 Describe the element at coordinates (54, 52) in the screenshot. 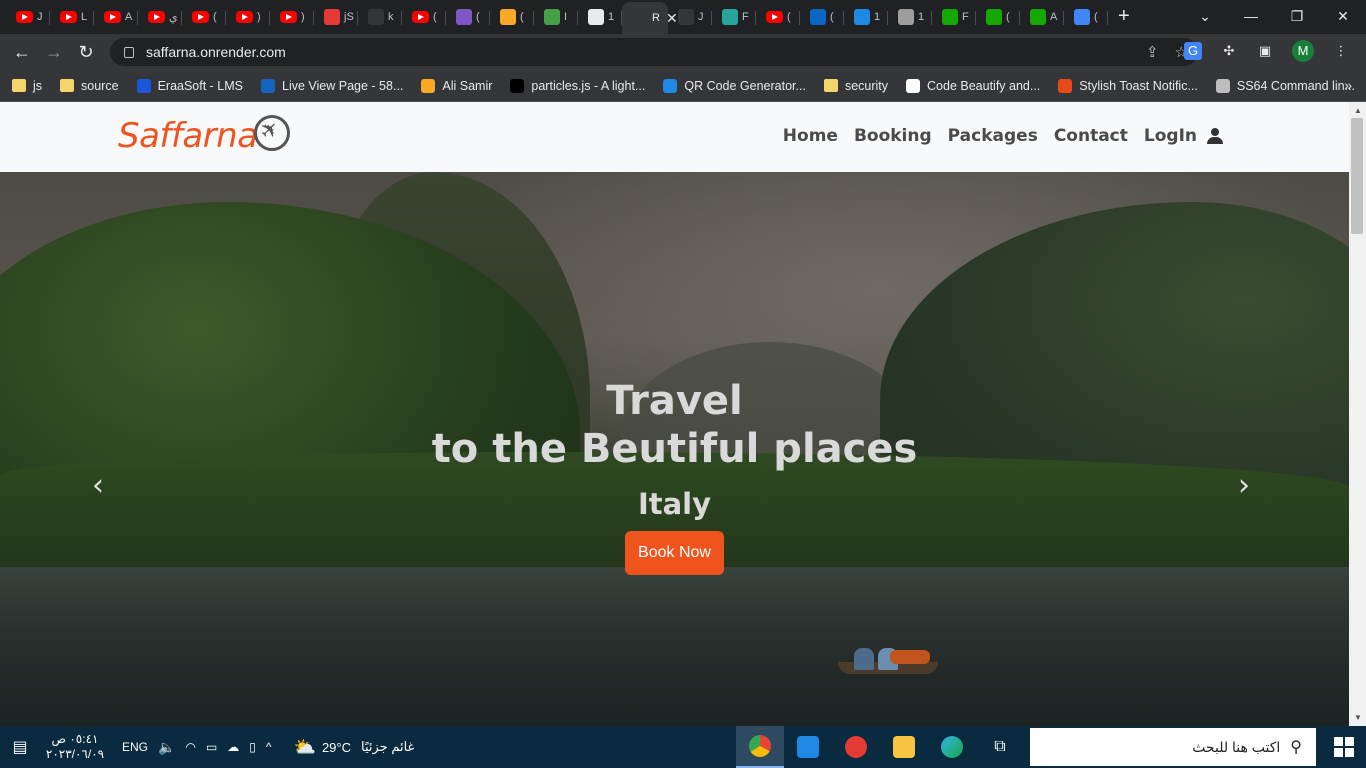

I see `forward-button: →` at that location.